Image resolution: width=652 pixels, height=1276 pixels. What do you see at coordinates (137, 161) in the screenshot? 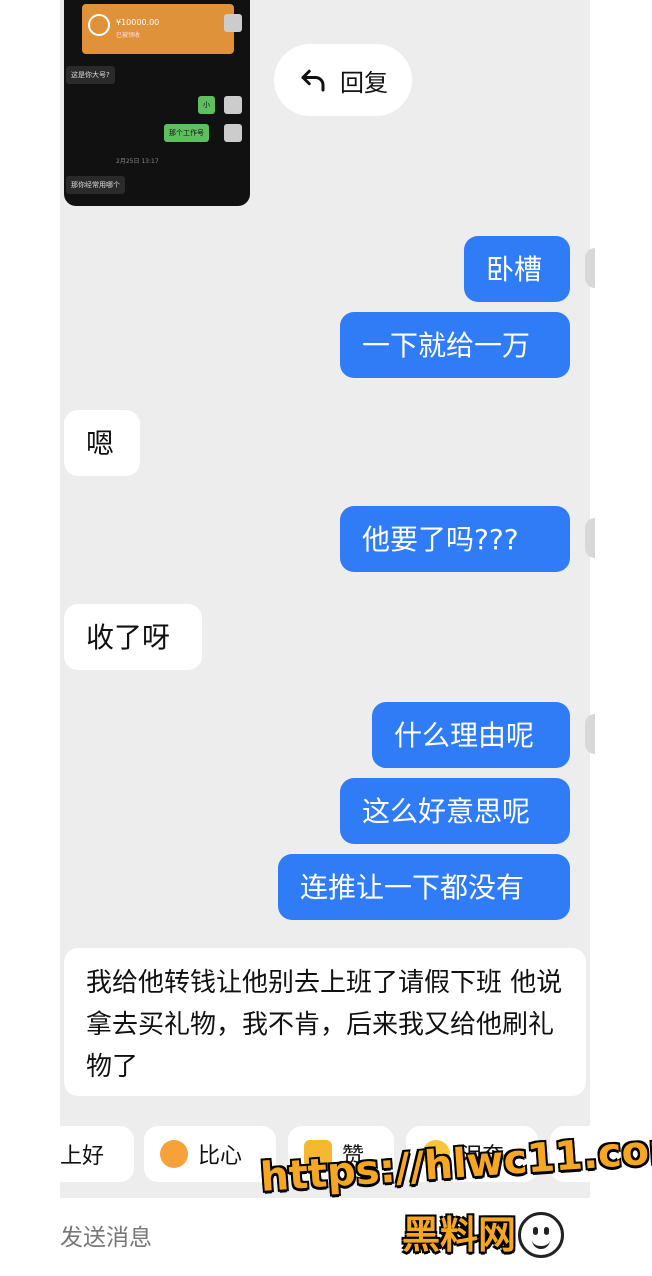
I see `mini-timestamp: 2月25日 13:17` at bounding box center [137, 161].